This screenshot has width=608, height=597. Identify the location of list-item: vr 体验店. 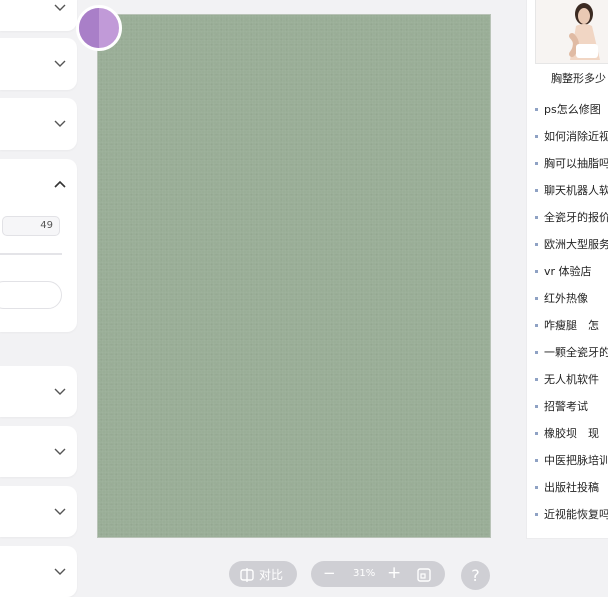
(567, 273).